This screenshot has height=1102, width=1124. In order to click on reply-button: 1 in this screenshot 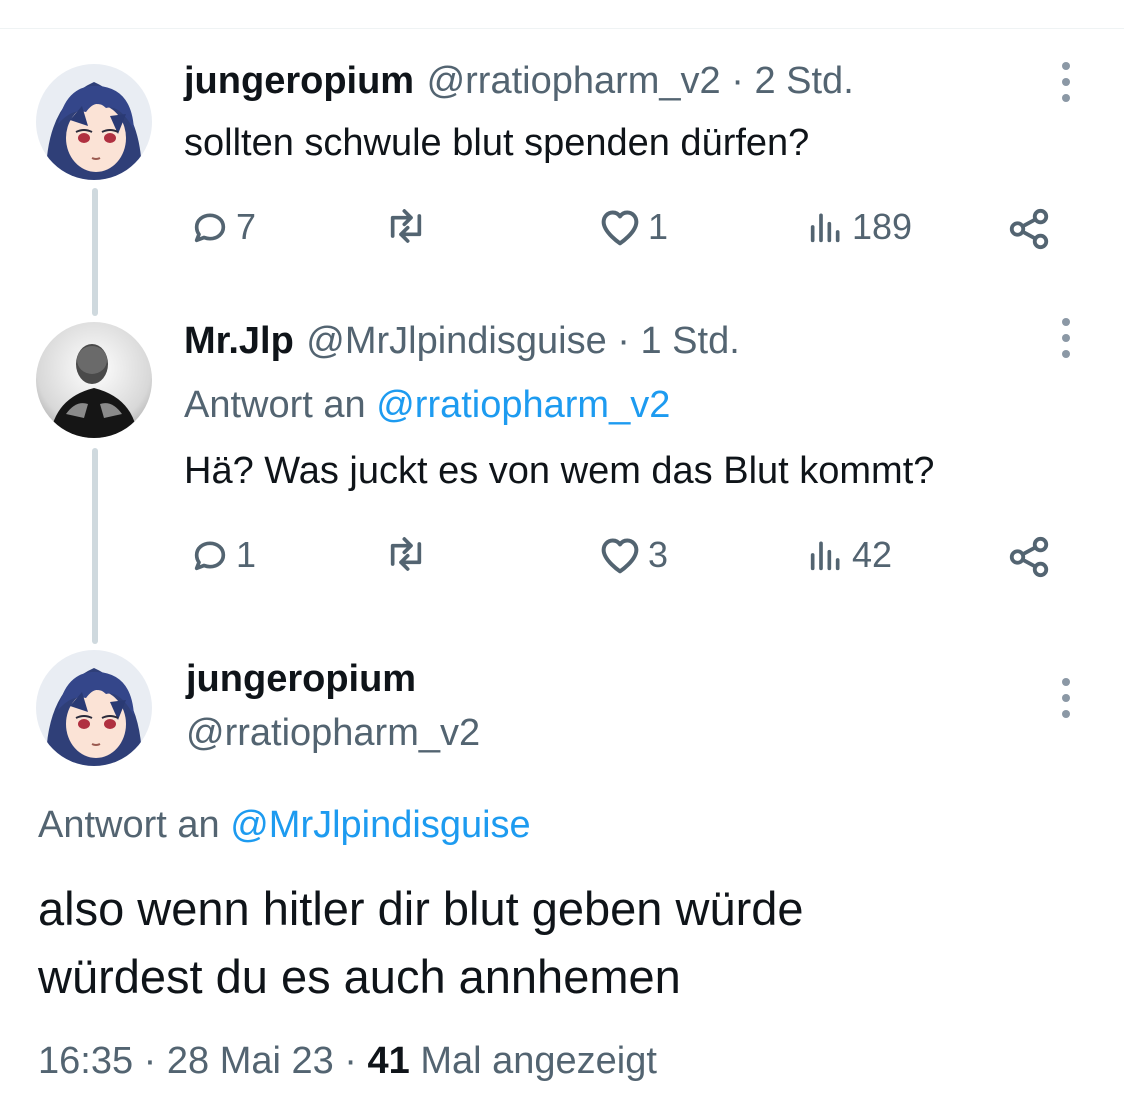, I will do `click(223, 555)`.